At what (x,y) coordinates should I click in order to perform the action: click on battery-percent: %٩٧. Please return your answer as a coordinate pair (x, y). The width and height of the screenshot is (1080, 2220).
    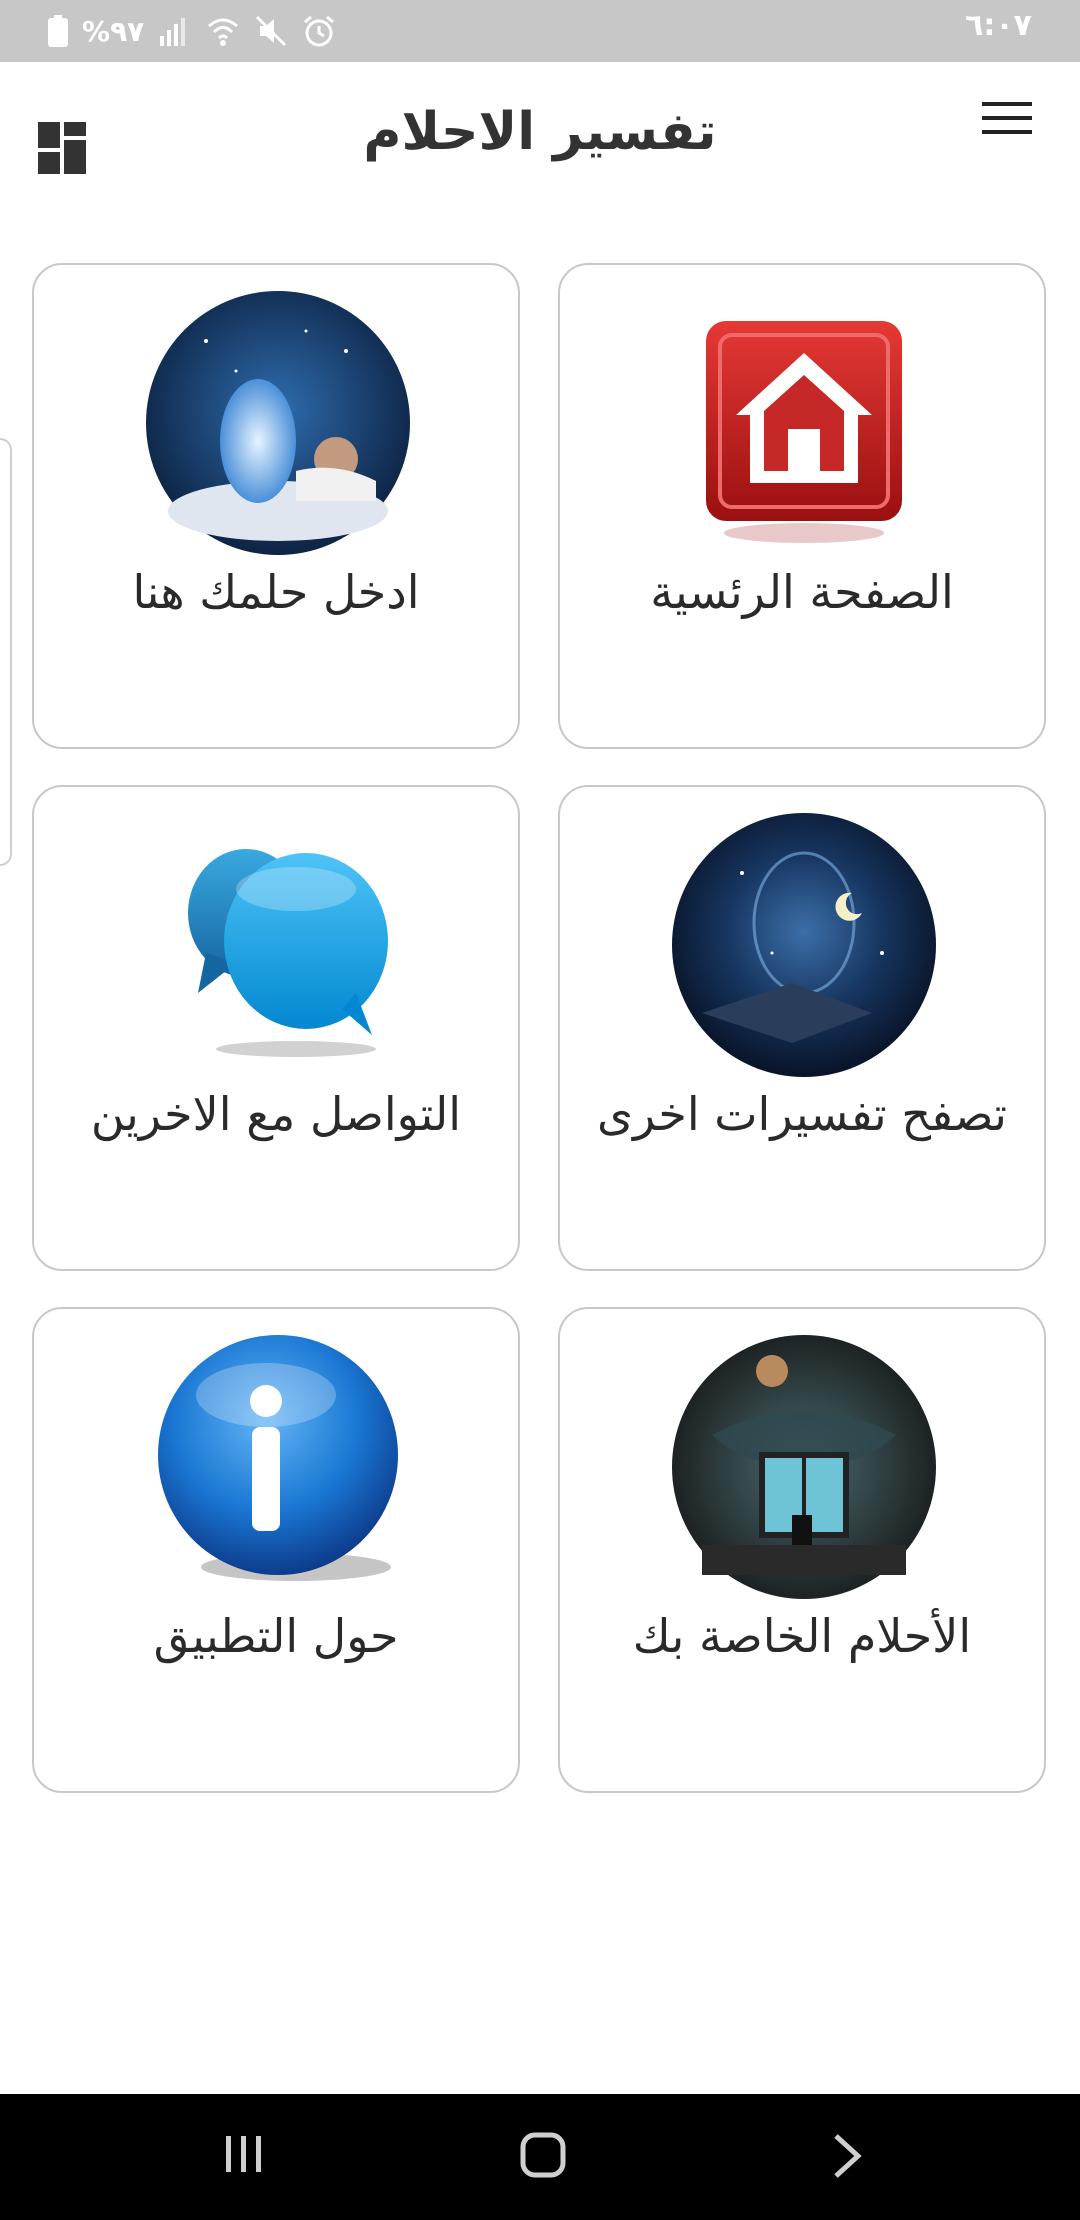
    Looking at the image, I should click on (113, 31).